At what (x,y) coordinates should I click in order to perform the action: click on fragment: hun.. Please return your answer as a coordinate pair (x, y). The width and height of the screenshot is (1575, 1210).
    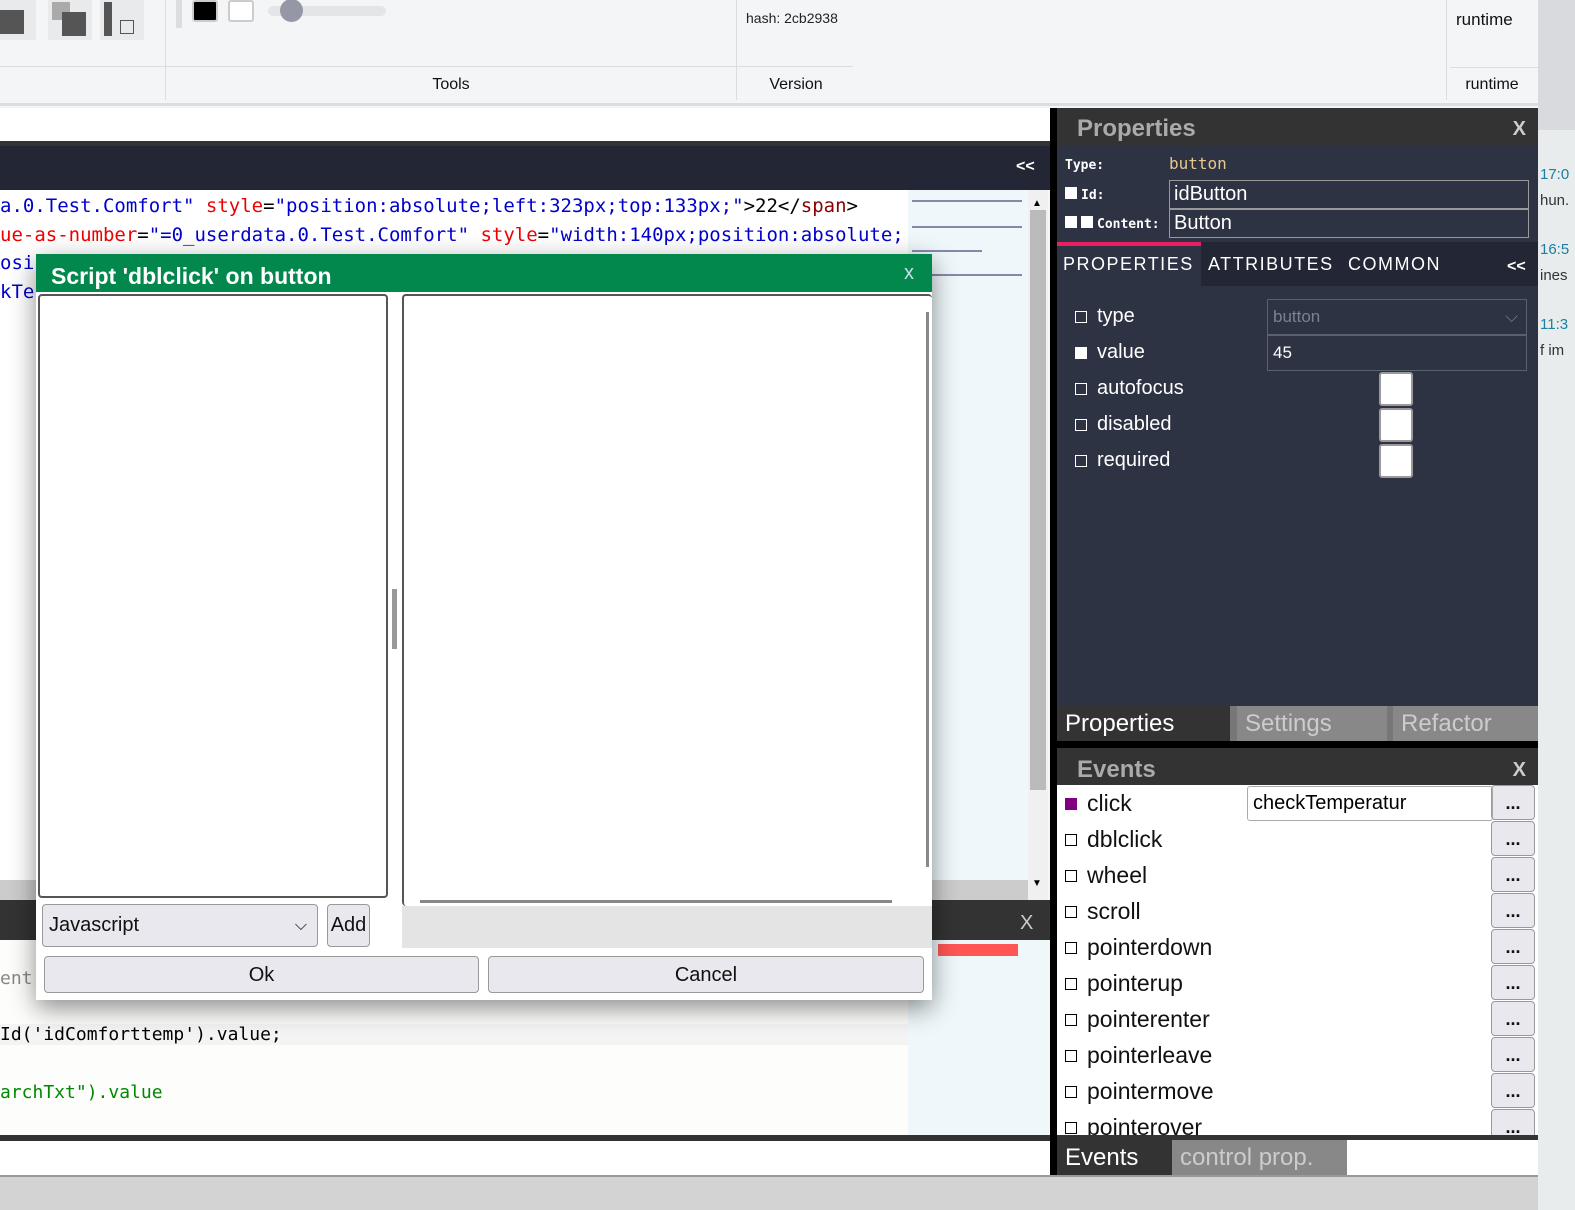
    Looking at the image, I should click on (1555, 200).